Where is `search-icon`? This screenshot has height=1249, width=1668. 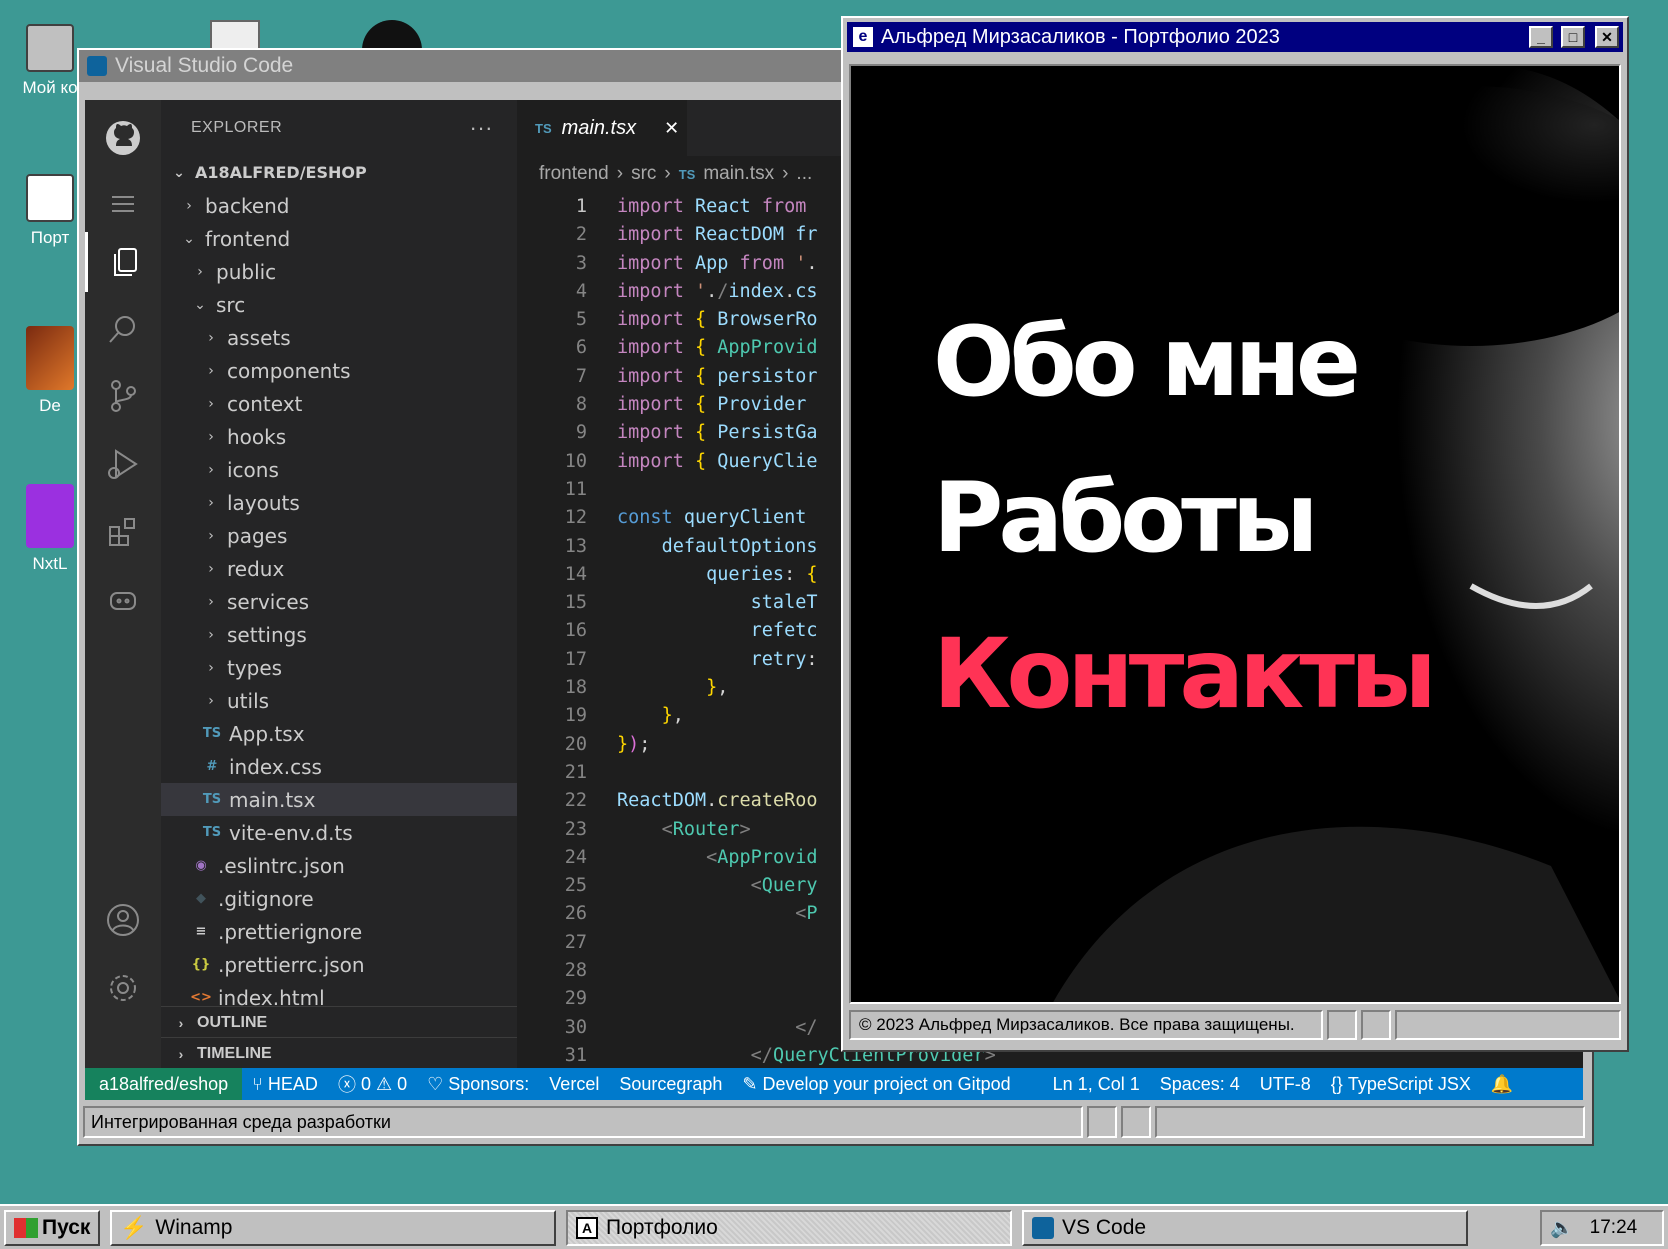
search-icon is located at coordinates (123, 330).